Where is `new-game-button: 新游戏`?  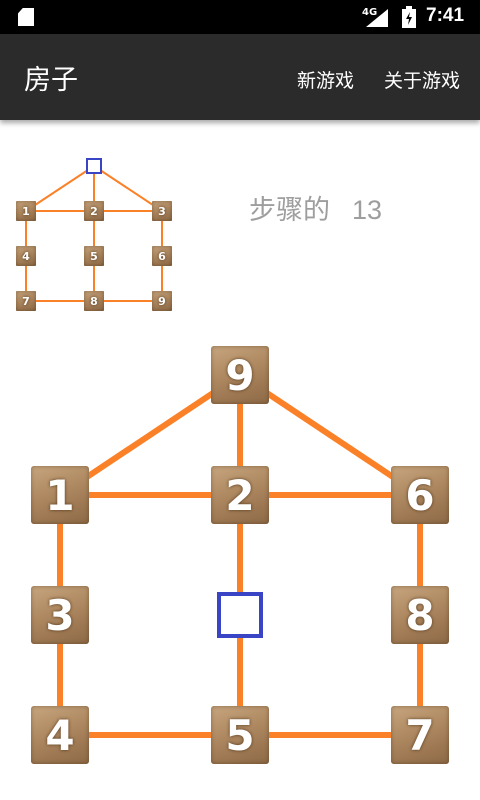 new-game-button: 新游戏 is located at coordinates (325, 79).